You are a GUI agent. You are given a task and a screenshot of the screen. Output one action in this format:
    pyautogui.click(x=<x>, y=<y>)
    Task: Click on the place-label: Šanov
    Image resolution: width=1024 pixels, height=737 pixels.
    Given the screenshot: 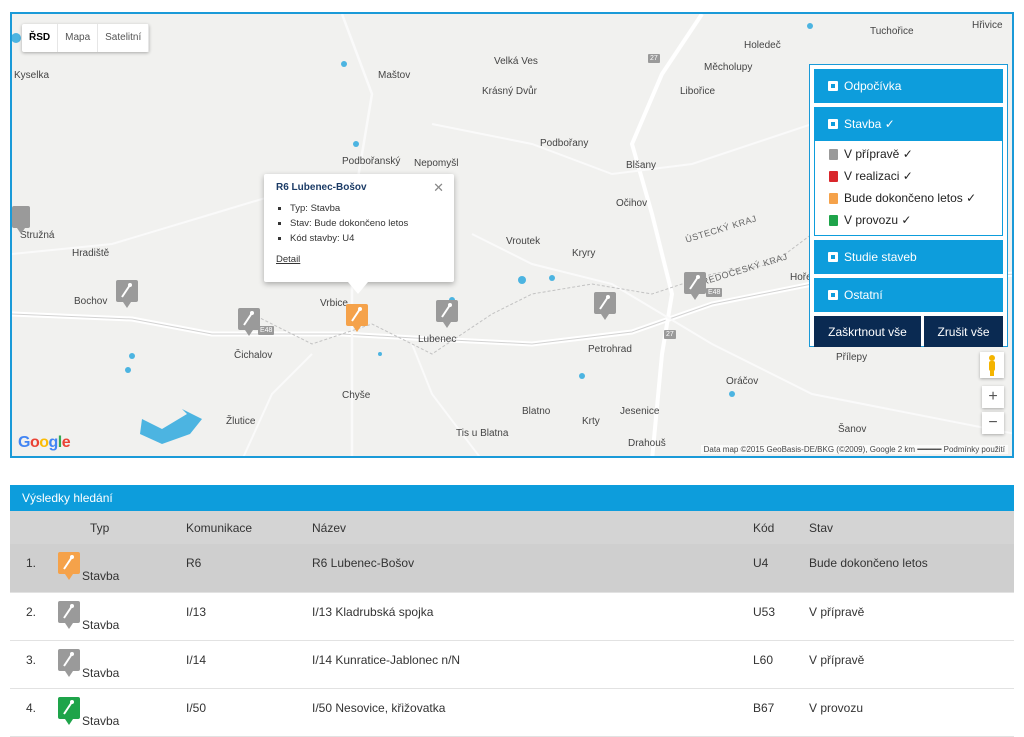 What is the action you would take?
    pyautogui.click(x=852, y=429)
    